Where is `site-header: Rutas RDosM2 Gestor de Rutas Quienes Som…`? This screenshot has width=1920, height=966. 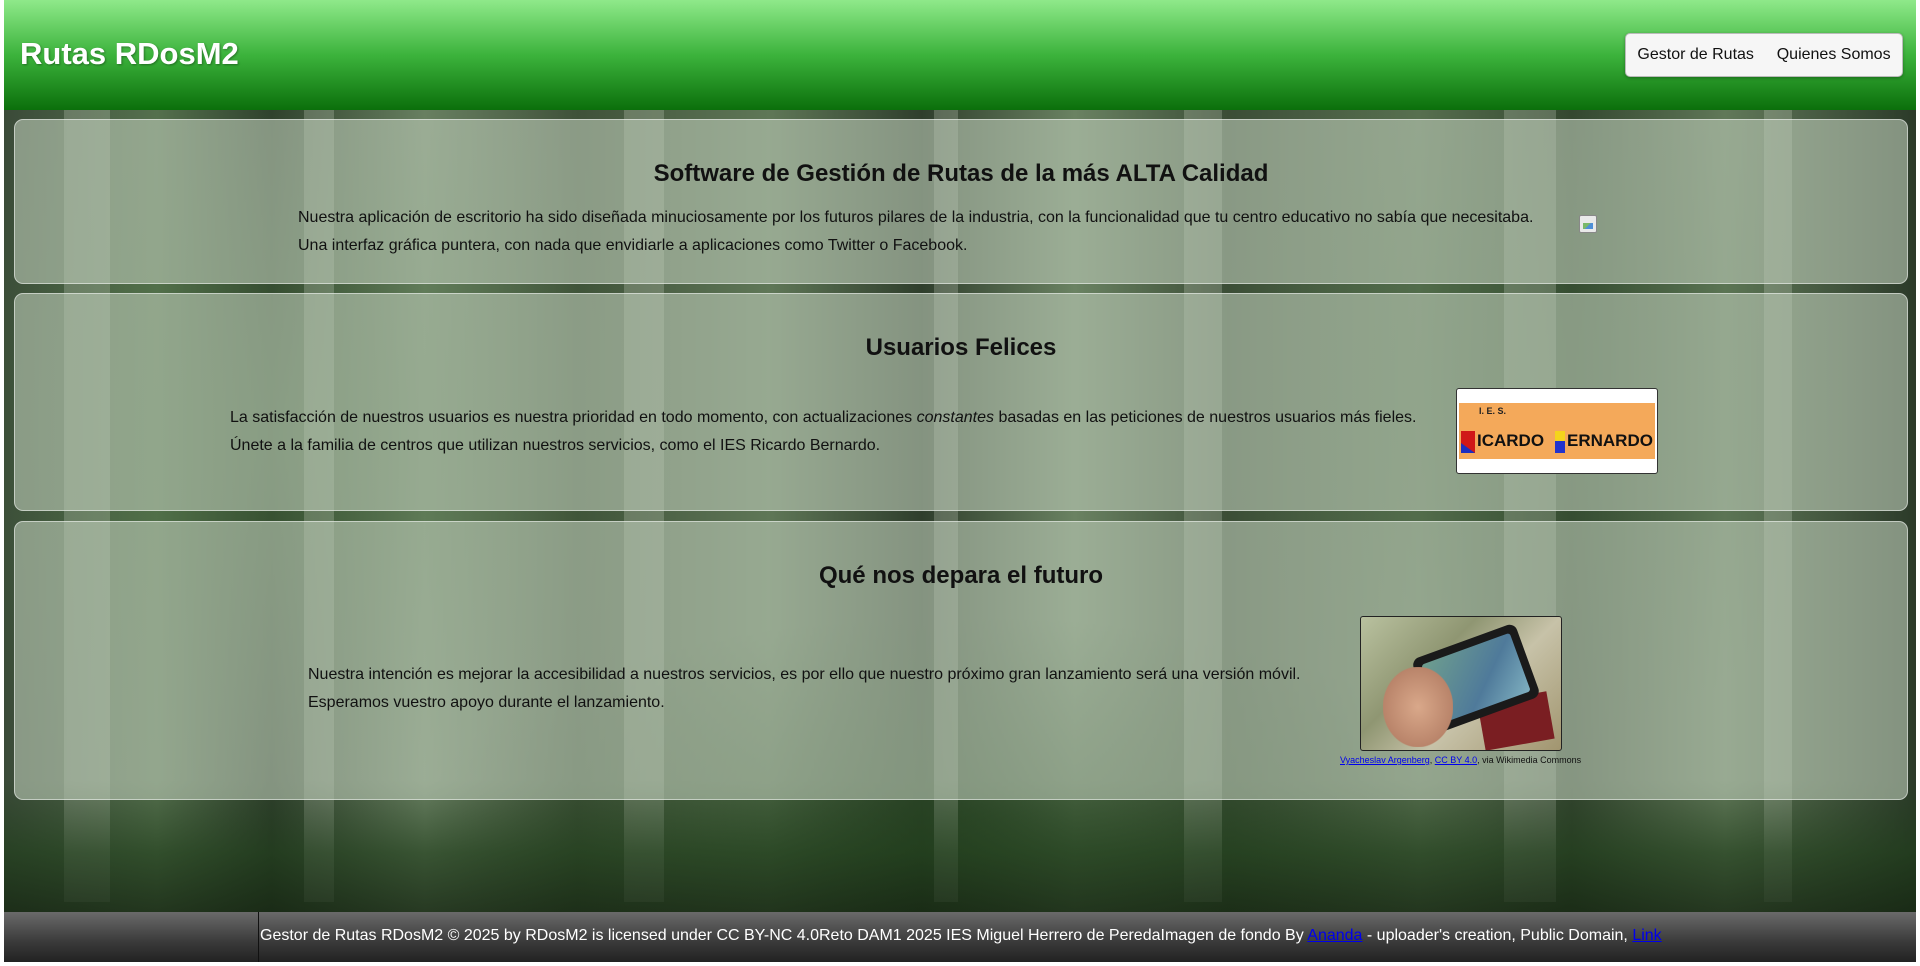
site-header: Rutas RDosM2 Gestor de Rutas Quienes Som… is located at coordinates (960, 55).